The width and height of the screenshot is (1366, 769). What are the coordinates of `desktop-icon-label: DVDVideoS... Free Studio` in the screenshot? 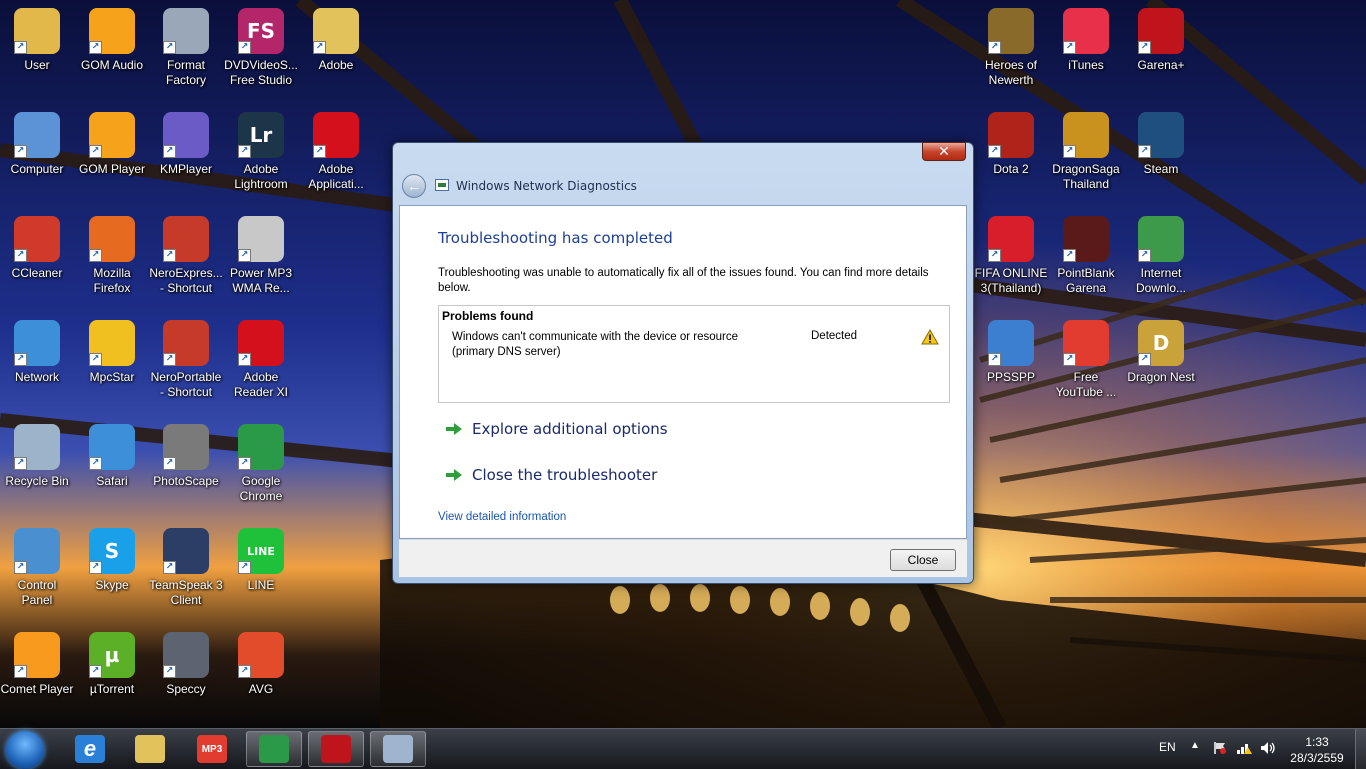 It's located at (261, 72).